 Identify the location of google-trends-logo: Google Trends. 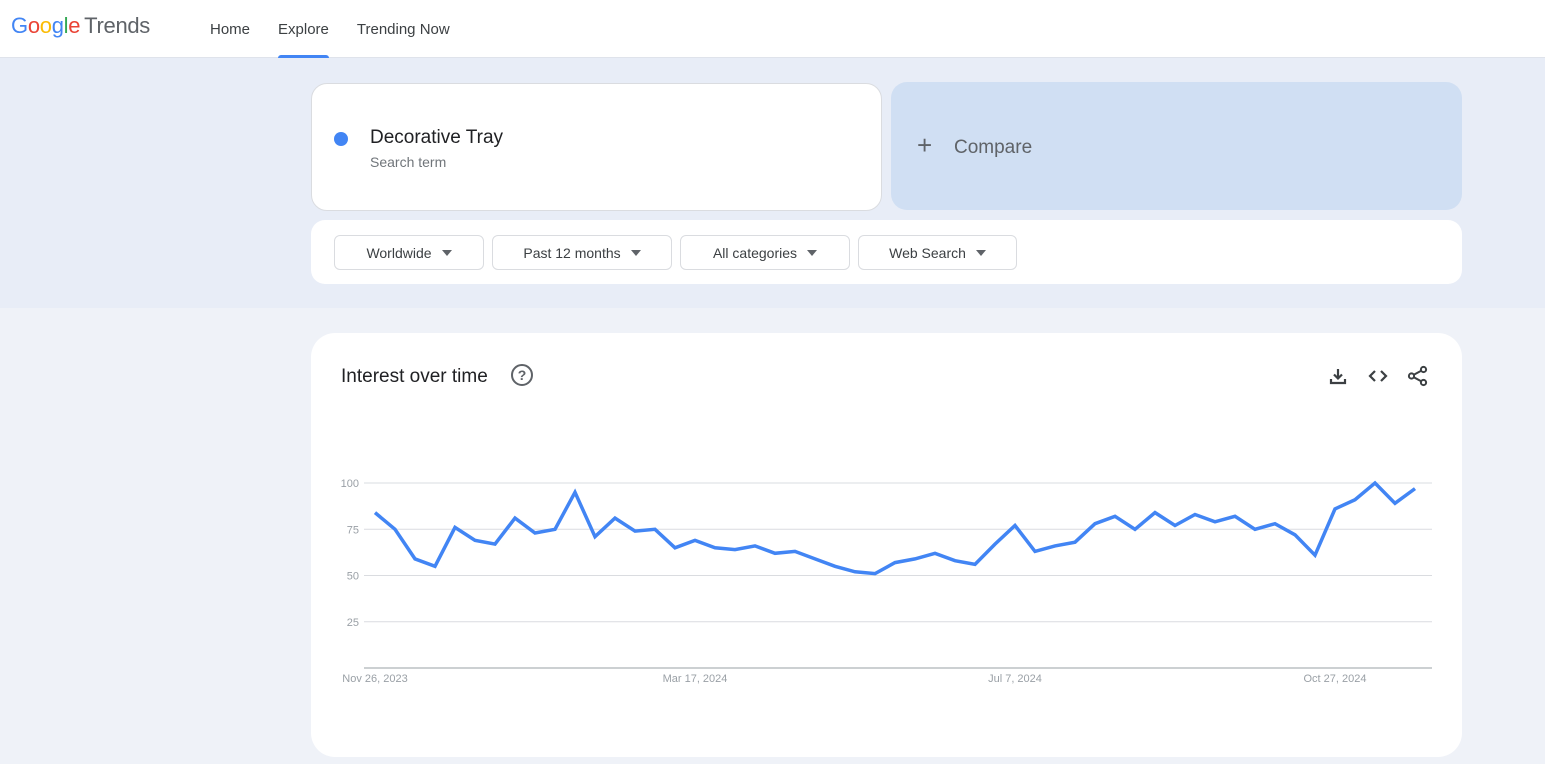
(80, 28).